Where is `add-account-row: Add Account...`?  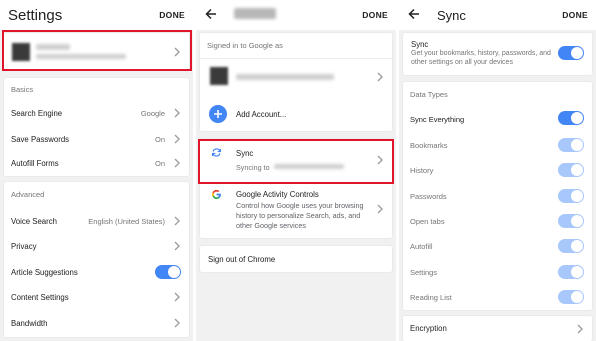
add-account-row: Add Account... is located at coordinates (296, 115).